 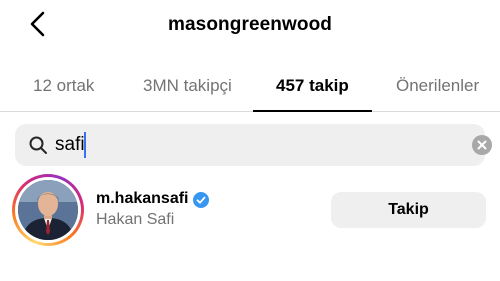 I want to click on tab-followers: 3MN takipçi, so click(x=187, y=86).